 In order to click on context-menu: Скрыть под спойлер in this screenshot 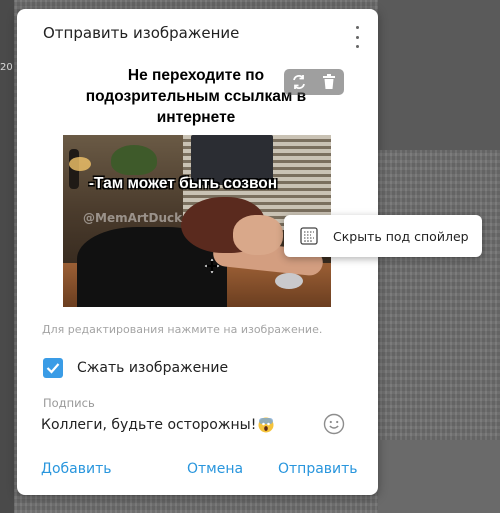, I will do `click(383, 236)`.